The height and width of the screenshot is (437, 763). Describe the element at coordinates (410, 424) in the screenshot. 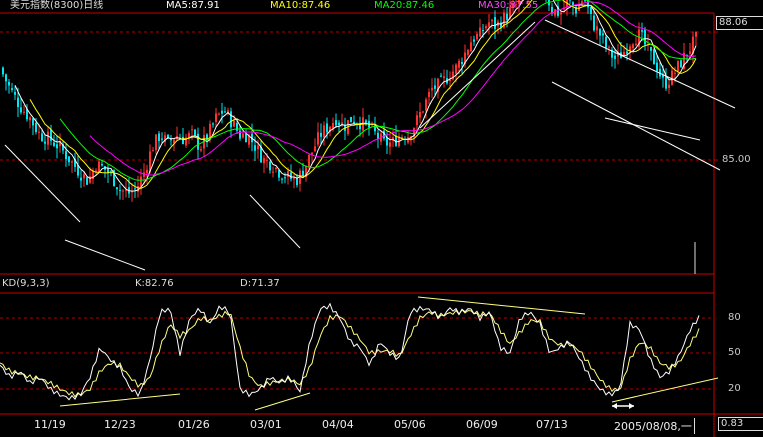

I see `date-tick: 05/06` at that location.